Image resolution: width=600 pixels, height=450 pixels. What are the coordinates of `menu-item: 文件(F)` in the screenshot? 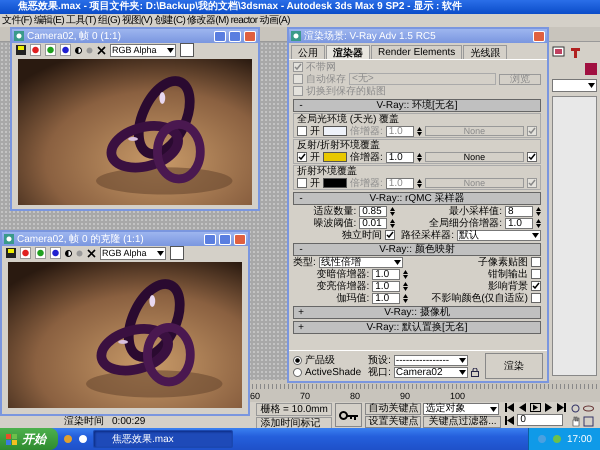 It's located at (17, 20).